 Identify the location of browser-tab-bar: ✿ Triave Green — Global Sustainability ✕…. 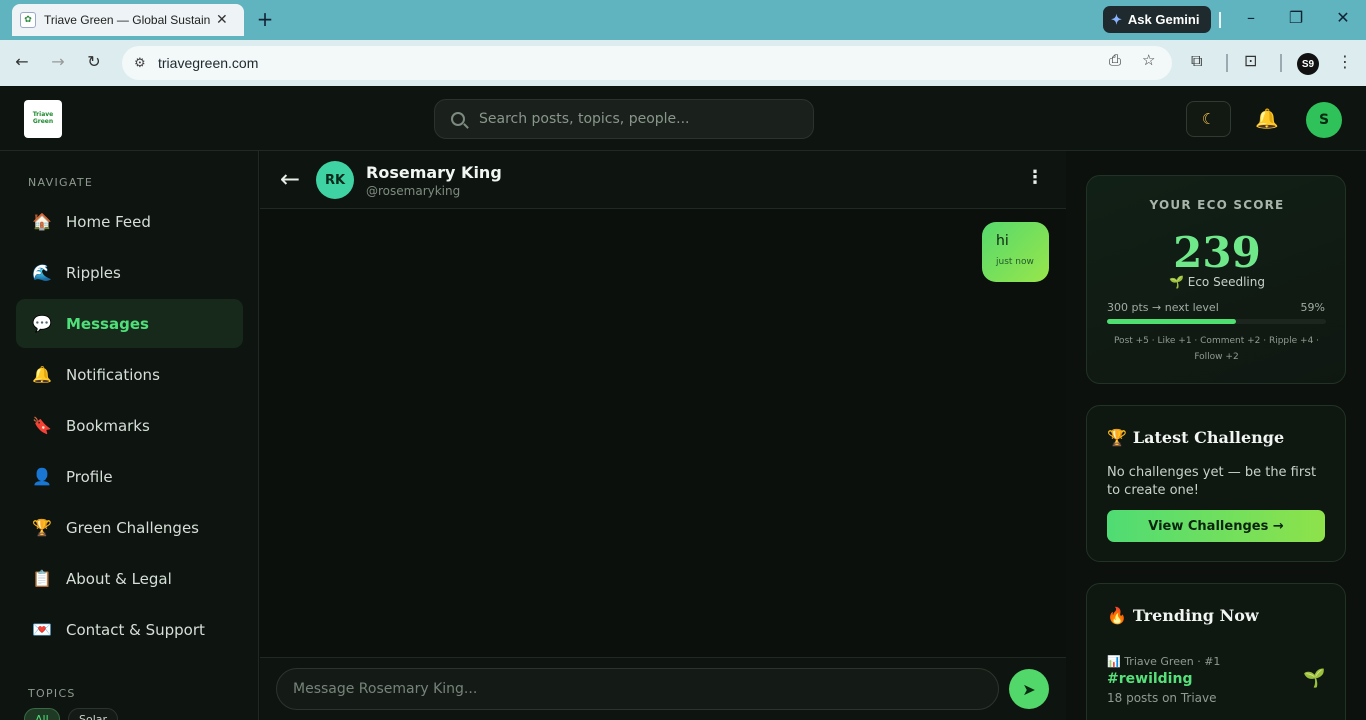
(683, 20).